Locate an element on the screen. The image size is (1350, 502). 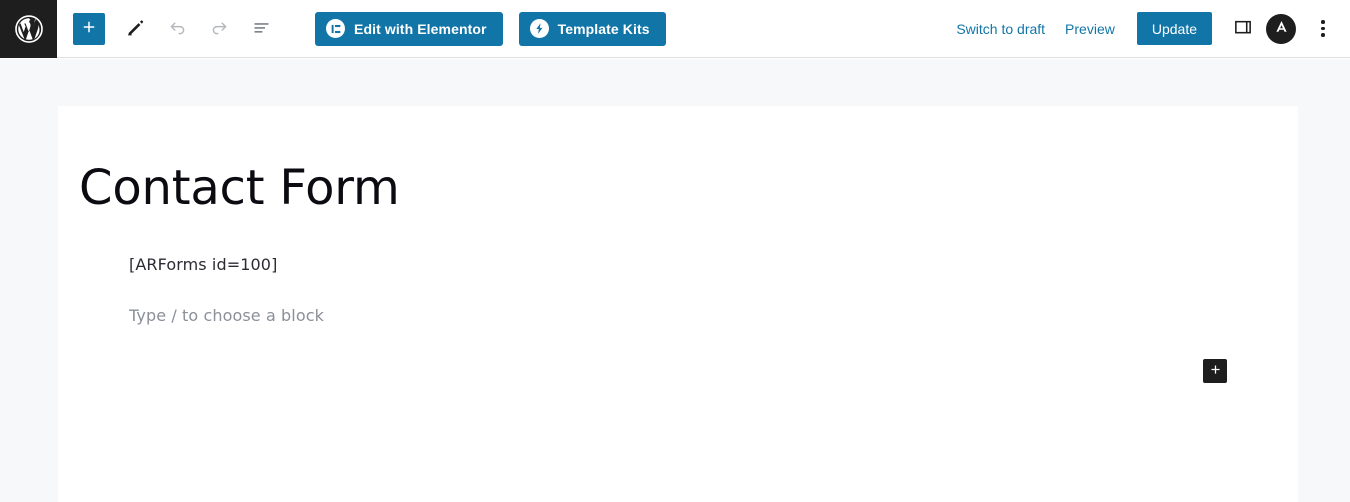
redo-arrow-icon is located at coordinates (219, 29).